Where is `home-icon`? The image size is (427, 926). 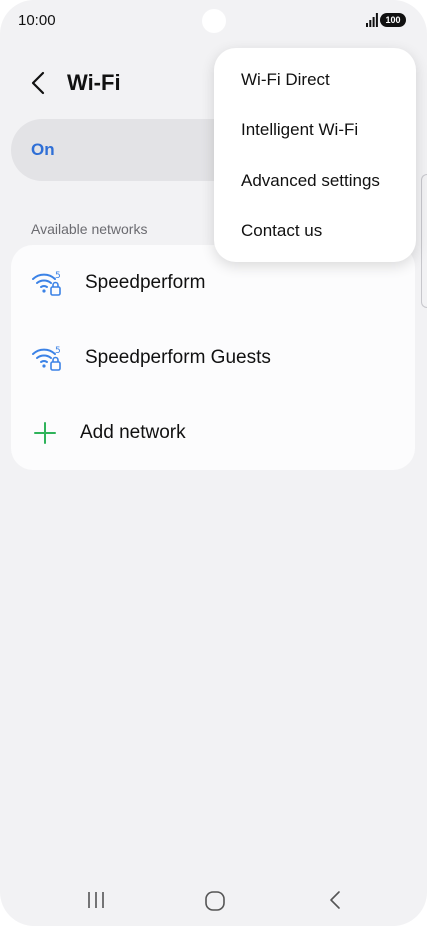
home-icon is located at coordinates (215, 901).